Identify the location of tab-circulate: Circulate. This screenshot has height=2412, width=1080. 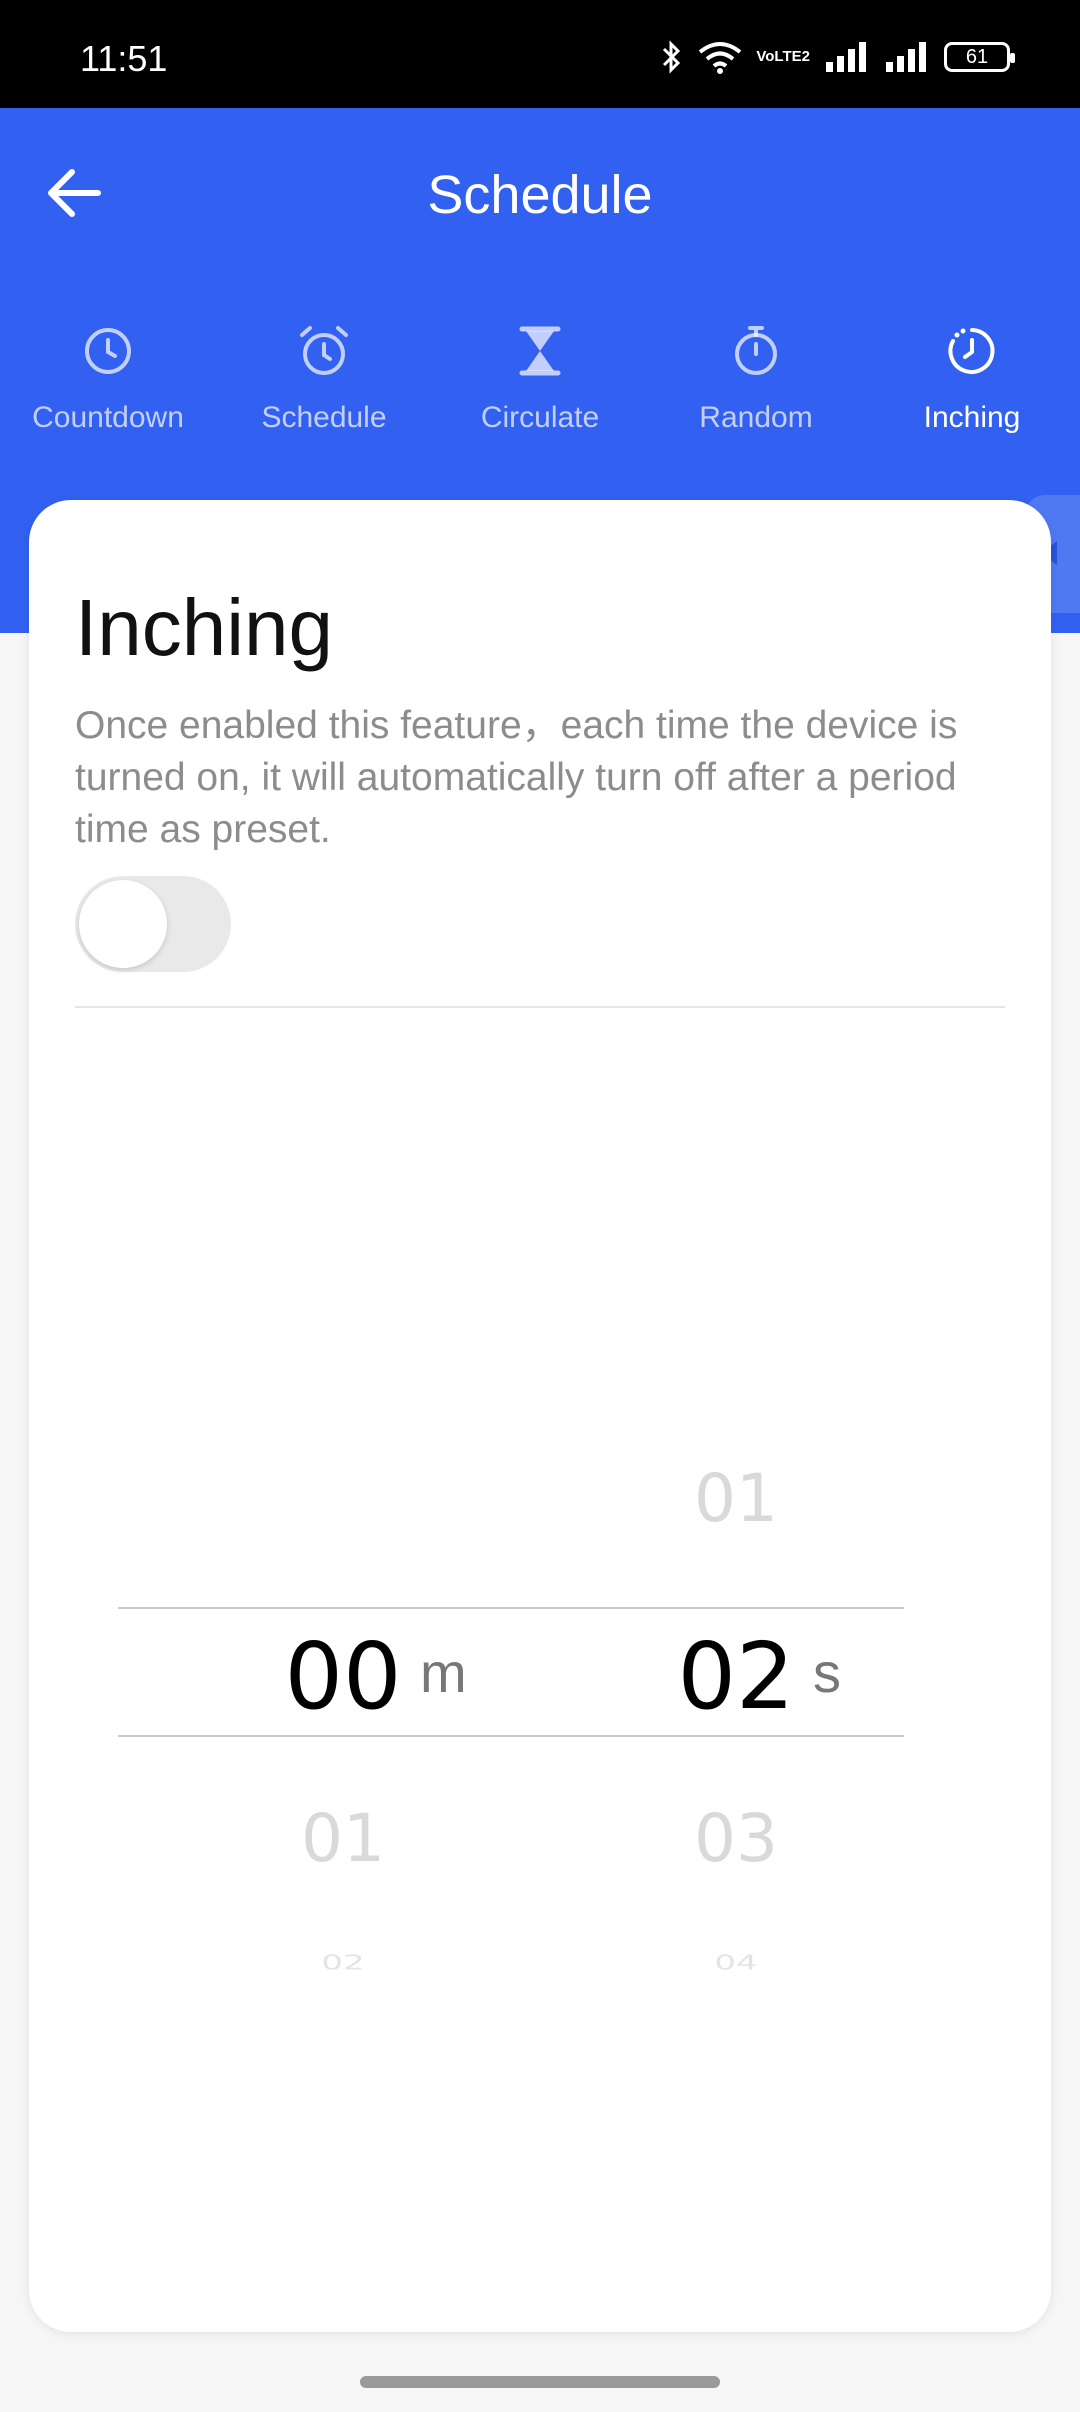
(540, 379).